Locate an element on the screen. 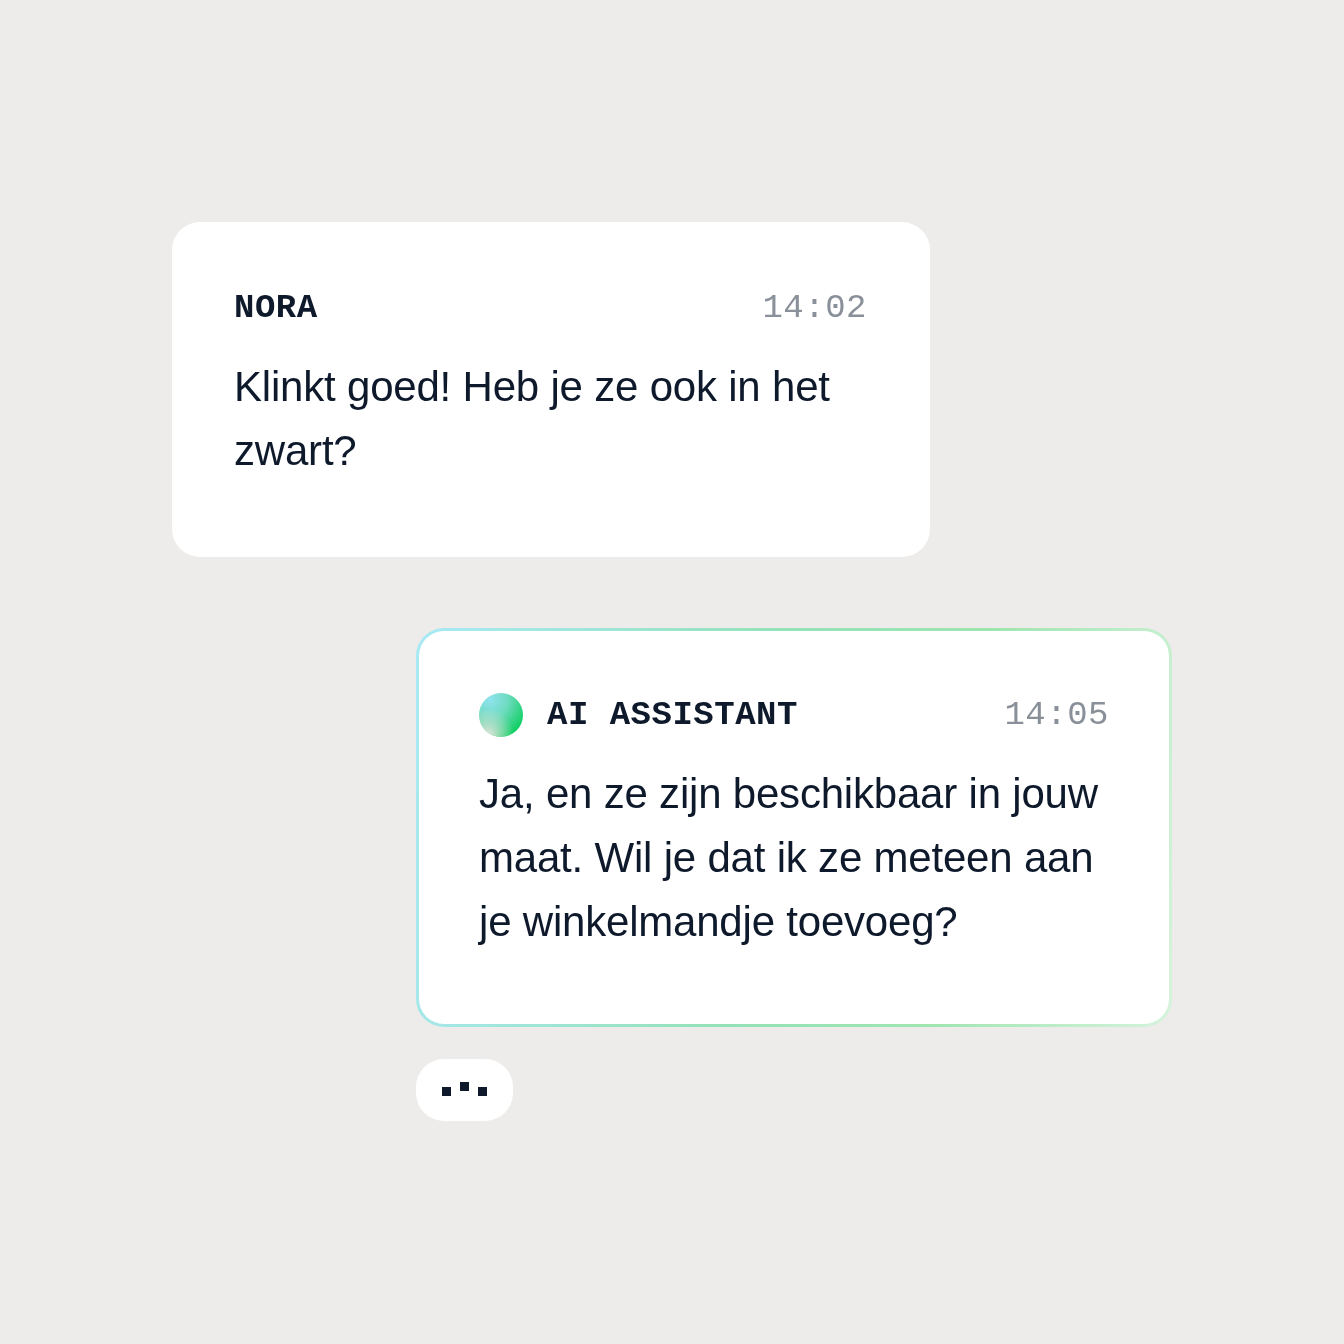  sender-name: NORA is located at coordinates (276, 308).